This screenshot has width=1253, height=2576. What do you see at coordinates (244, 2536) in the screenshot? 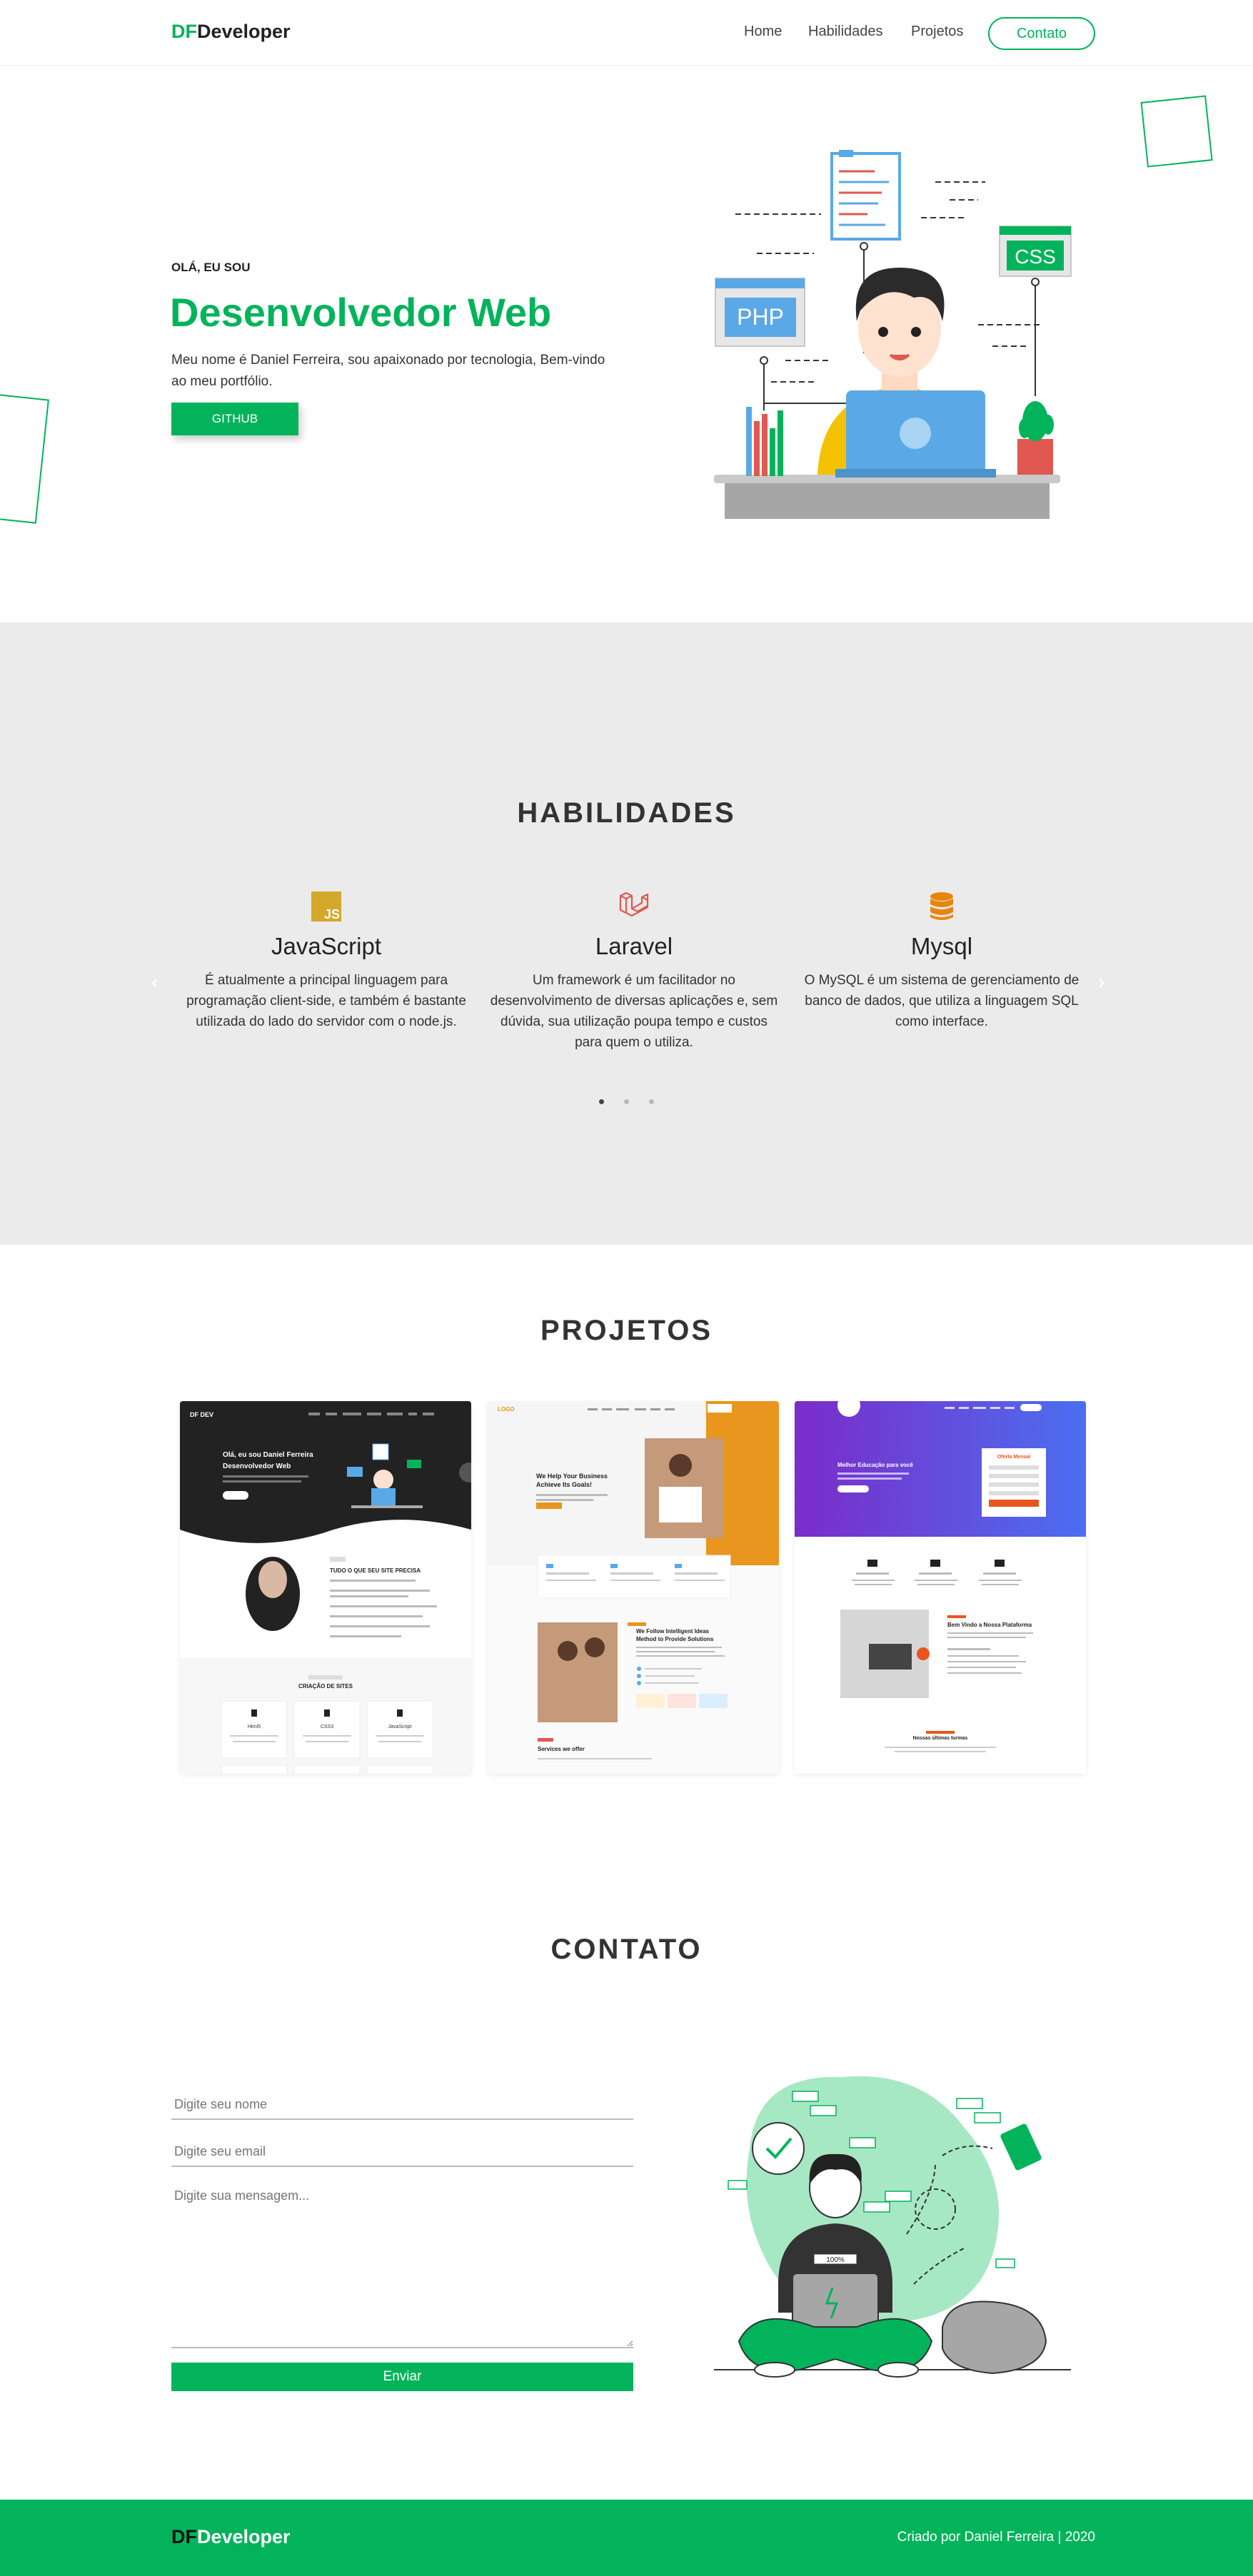
I see `footer-brand-suffix: Developer` at bounding box center [244, 2536].